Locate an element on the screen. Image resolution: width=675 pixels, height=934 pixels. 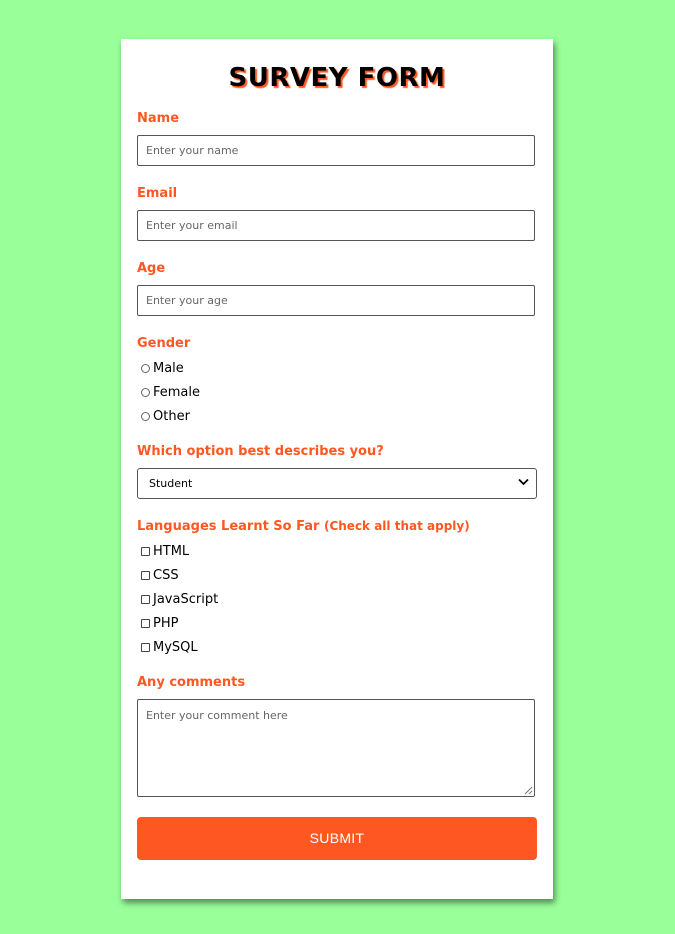
language-option-mysql: MySQL is located at coordinates (169, 647).